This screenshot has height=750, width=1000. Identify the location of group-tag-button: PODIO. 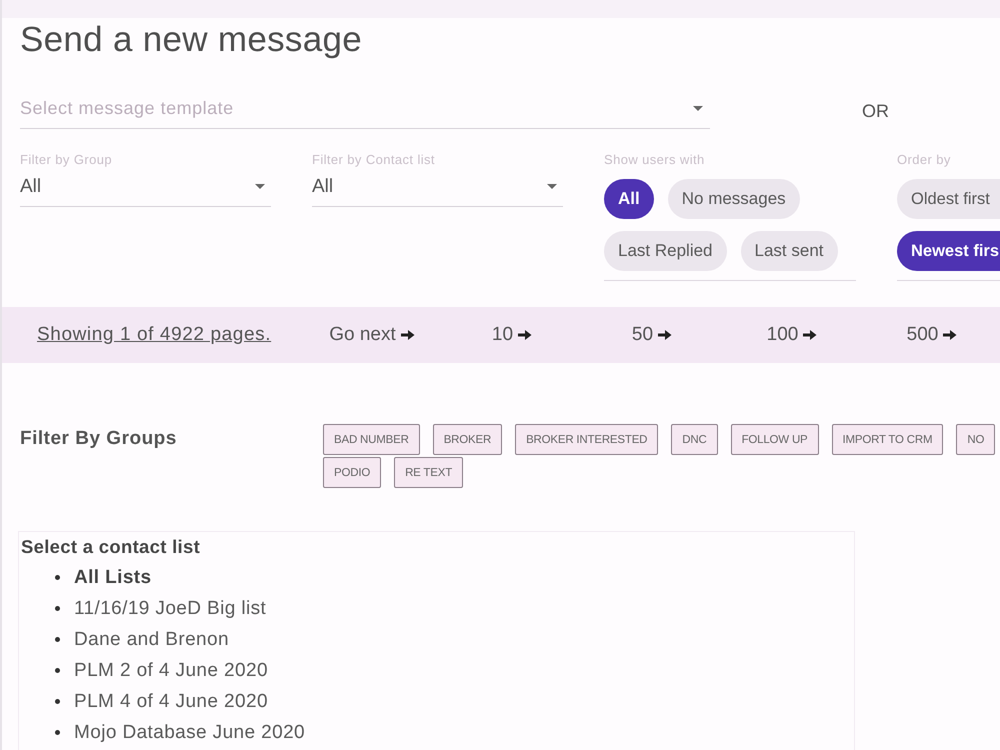
(352, 472).